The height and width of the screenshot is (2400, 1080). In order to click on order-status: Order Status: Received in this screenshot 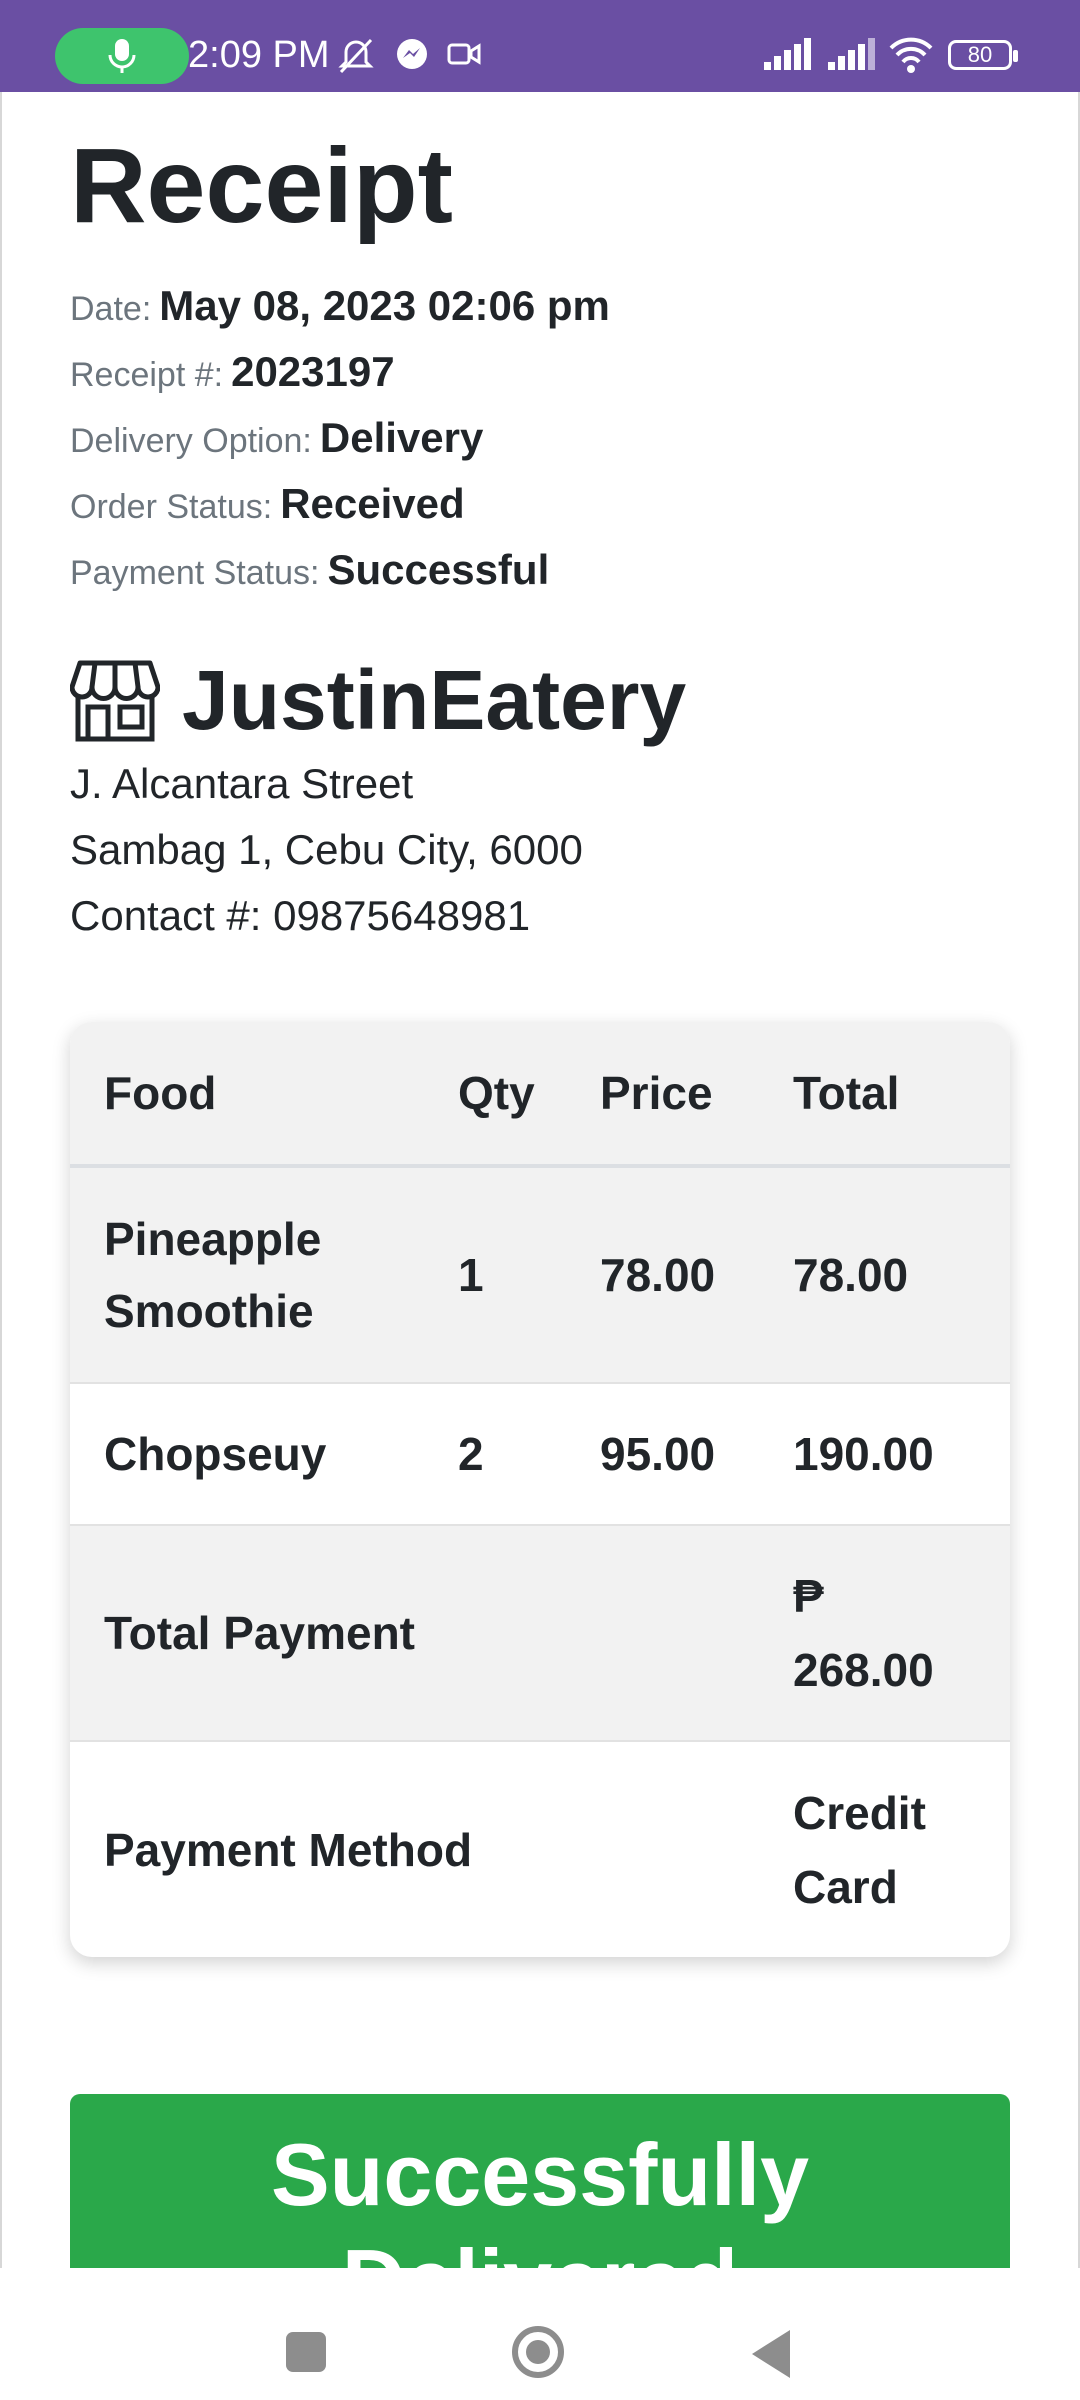, I will do `click(267, 504)`.